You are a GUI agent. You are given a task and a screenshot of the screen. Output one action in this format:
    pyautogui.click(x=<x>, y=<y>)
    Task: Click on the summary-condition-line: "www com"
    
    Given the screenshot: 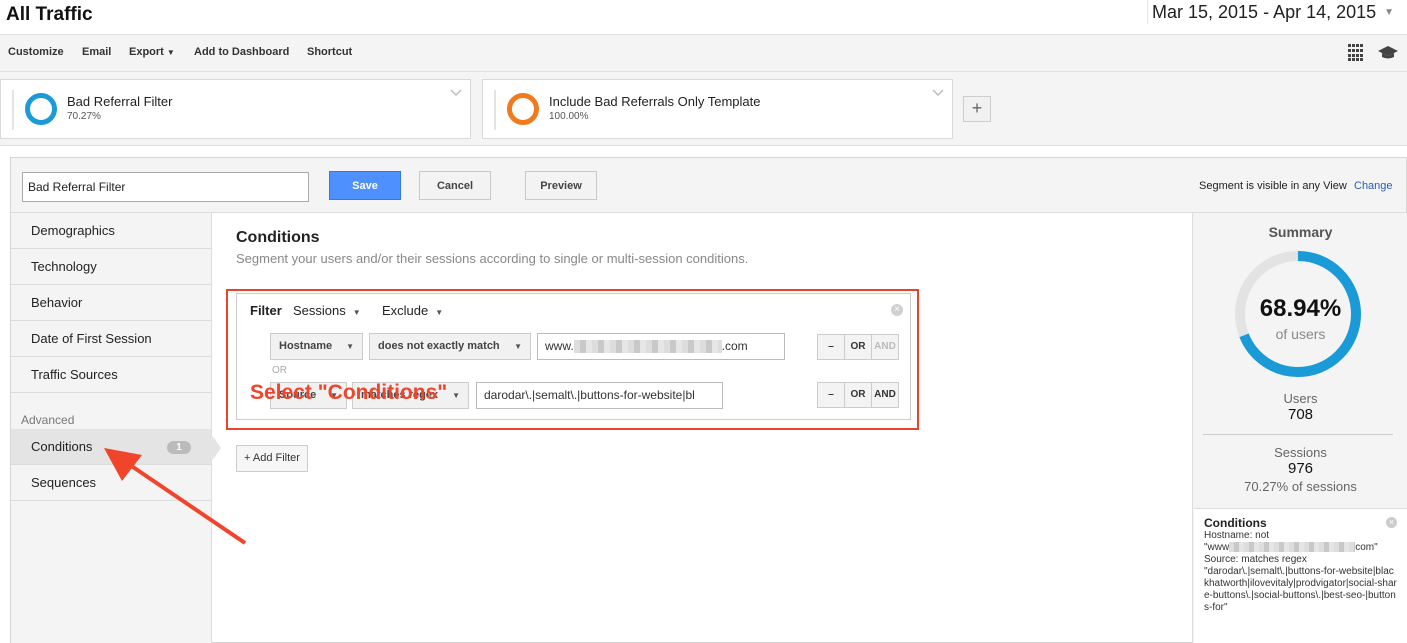 What is the action you would take?
    pyautogui.click(x=1300, y=548)
    